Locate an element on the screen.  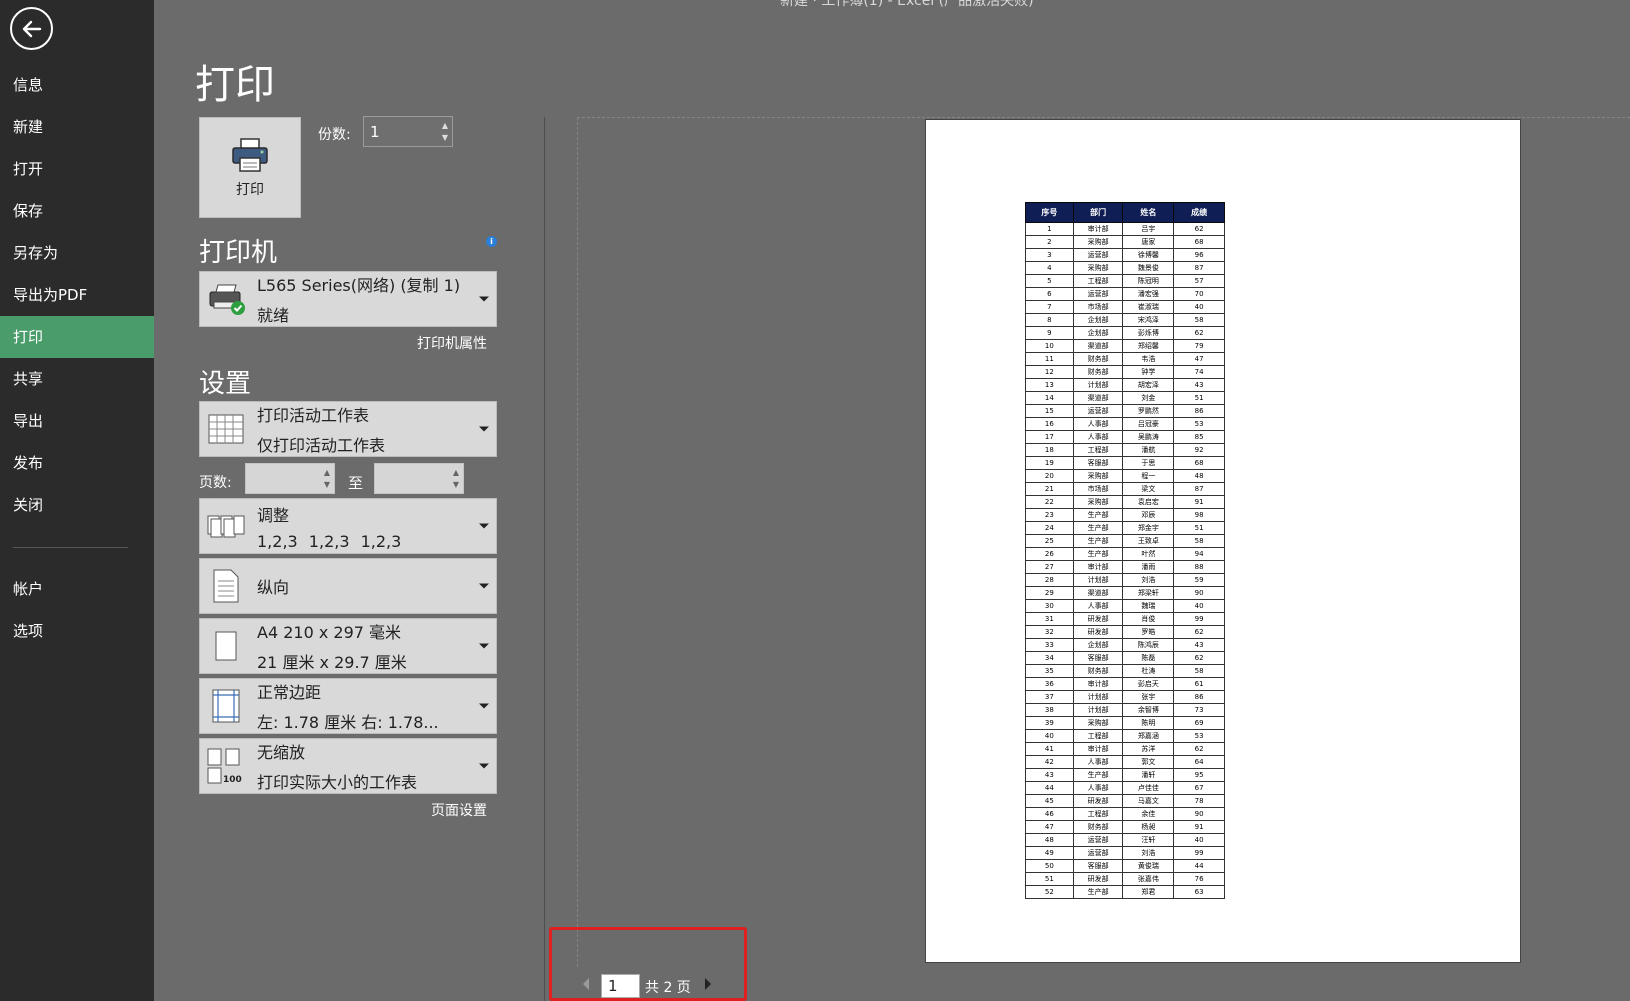
table-cell: 陈鸿辰 is located at coordinates (1148, 645).